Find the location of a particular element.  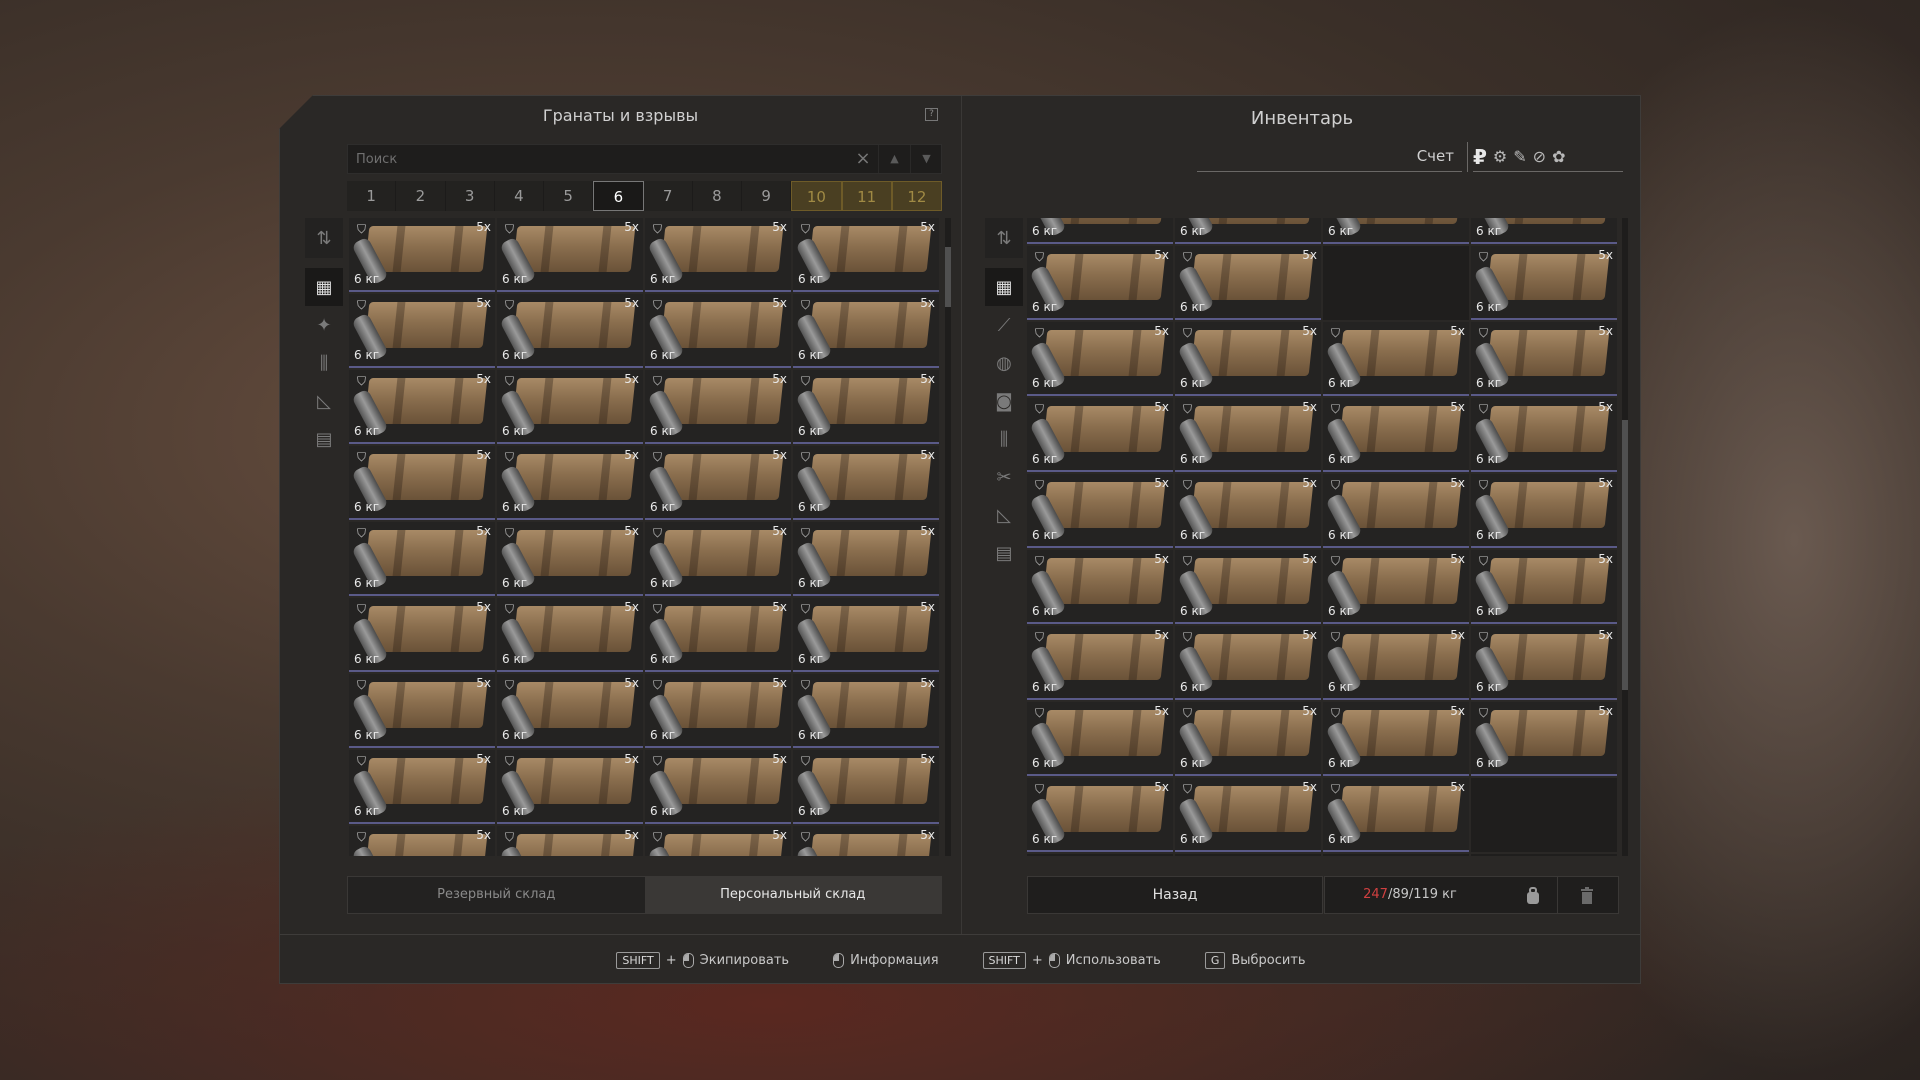

trash-icon is located at coordinates (1587, 896).